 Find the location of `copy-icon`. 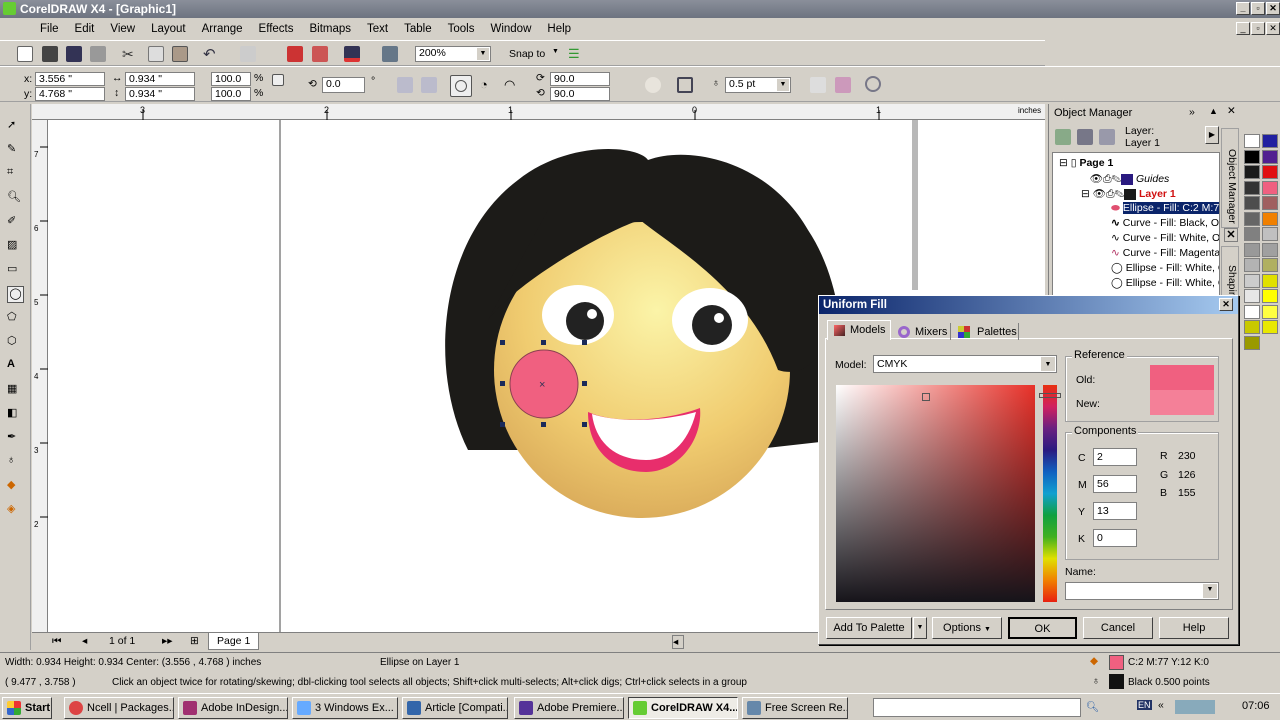

copy-icon is located at coordinates (156, 54).